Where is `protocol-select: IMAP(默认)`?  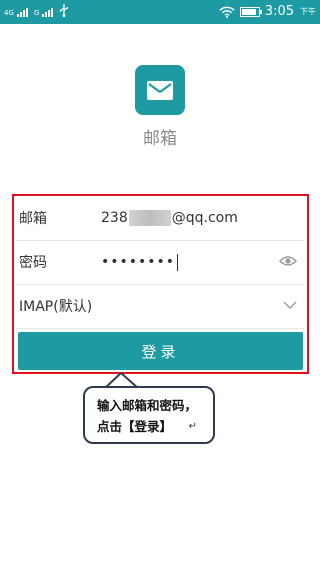
protocol-select: IMAP(默认) is located at coordinates (160, 306).